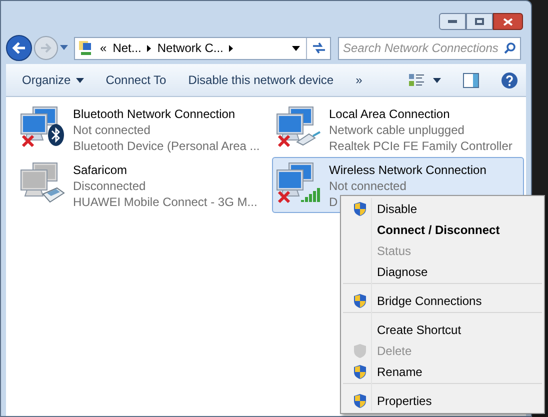 The height and width of the screenshot is (417, 548). Describe the element at coordinates (154, 114) in the screenshot. I see `connection-name: Bluetooth Network Connection` at that location.